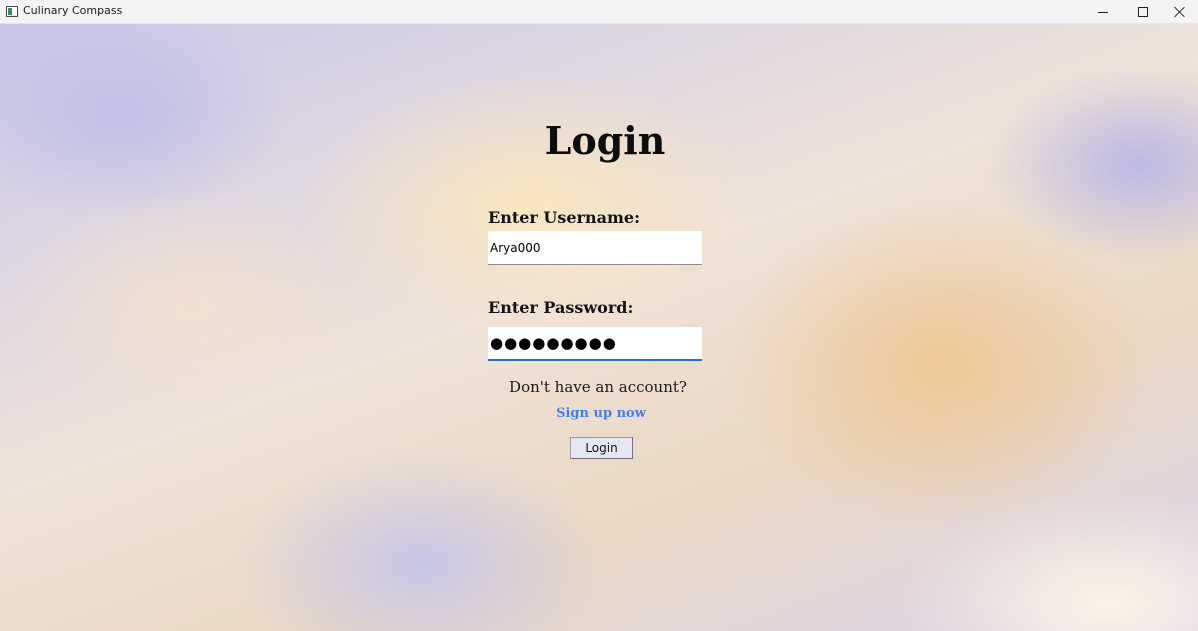 This screenshot has height=631, width=1198. I want to click on username-input, so click(595, 248).